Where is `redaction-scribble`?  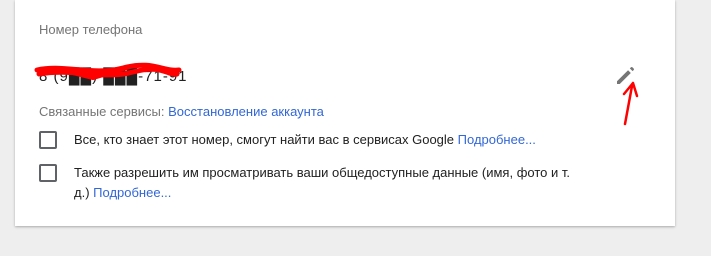
redaction-scribble is located at coordinates (108, 71).